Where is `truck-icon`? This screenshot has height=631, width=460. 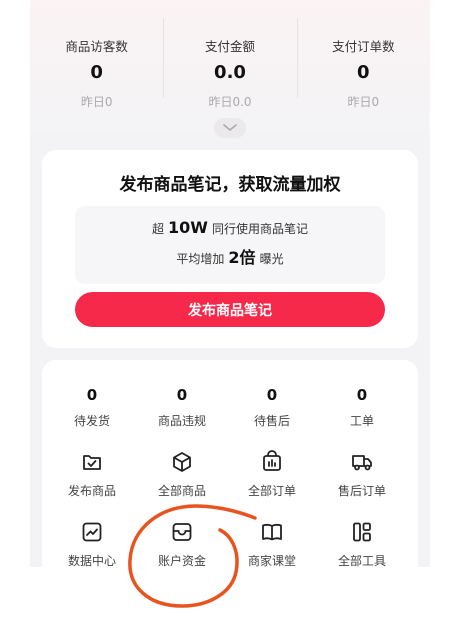 truck-icon is located at coordinates (362, 463).